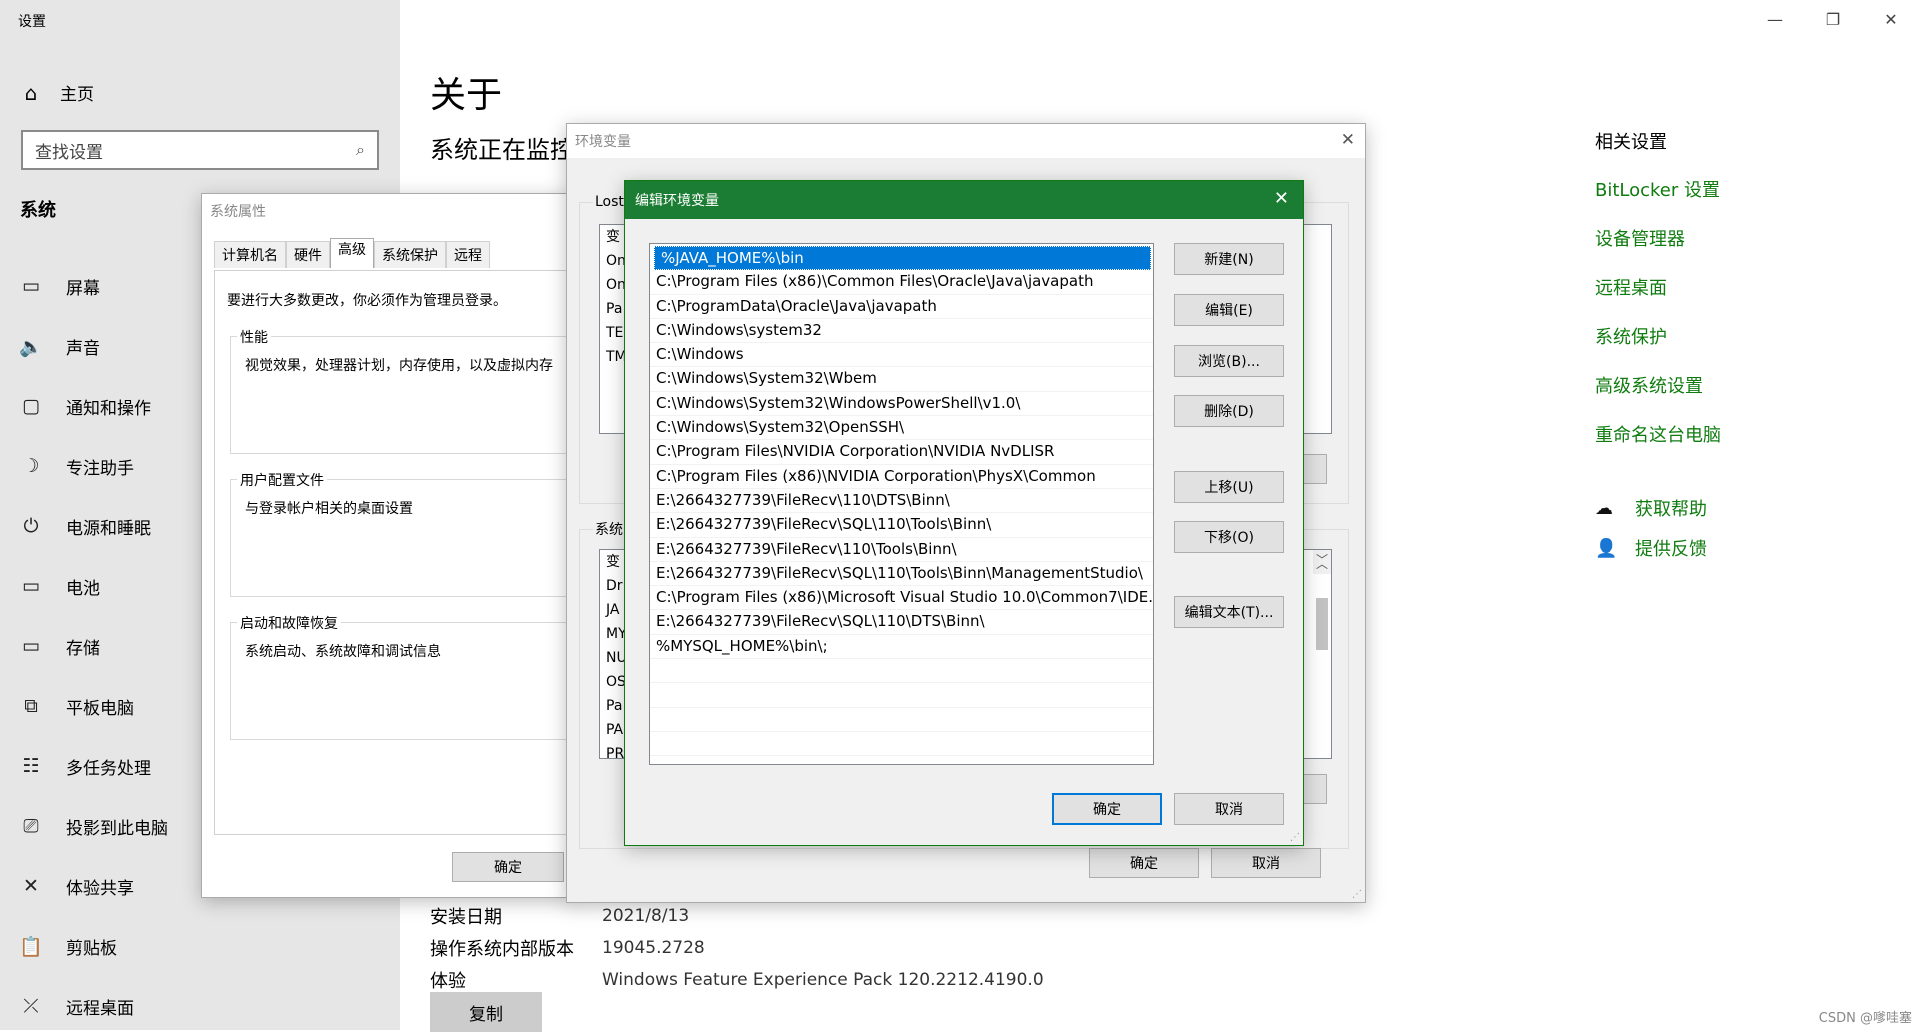  Describe the element at coordinates (901, 331) in the screenshot. I see `path-row: C:\Windows\system32` at that location.